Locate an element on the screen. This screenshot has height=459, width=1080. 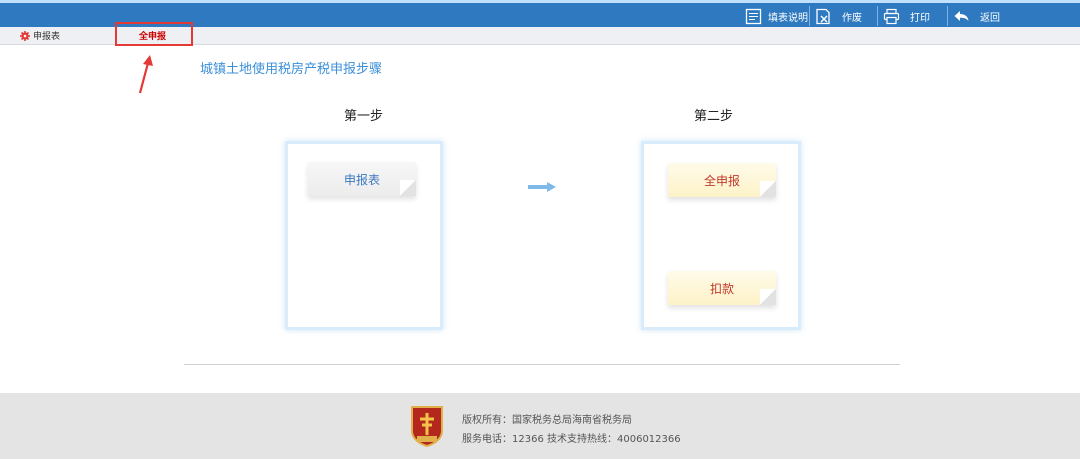
step1-title: 第一步 is located at coordinates (364, 116).